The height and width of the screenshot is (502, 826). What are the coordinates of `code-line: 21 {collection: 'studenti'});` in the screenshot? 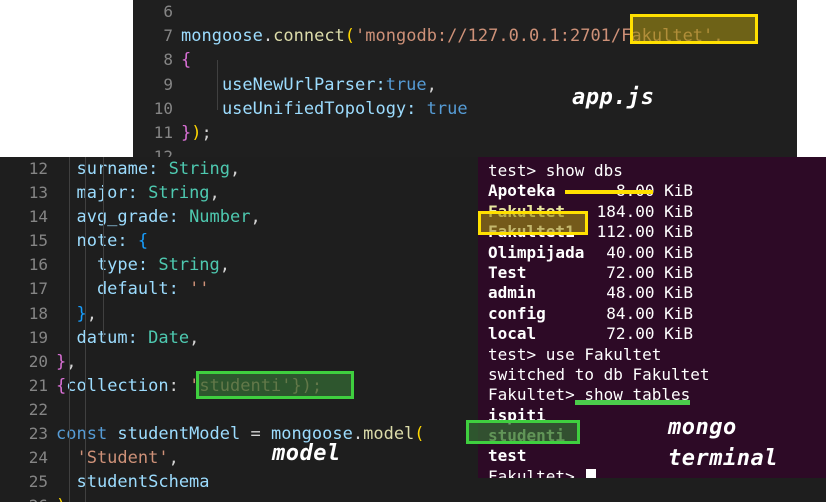 It's located at (239, 386).